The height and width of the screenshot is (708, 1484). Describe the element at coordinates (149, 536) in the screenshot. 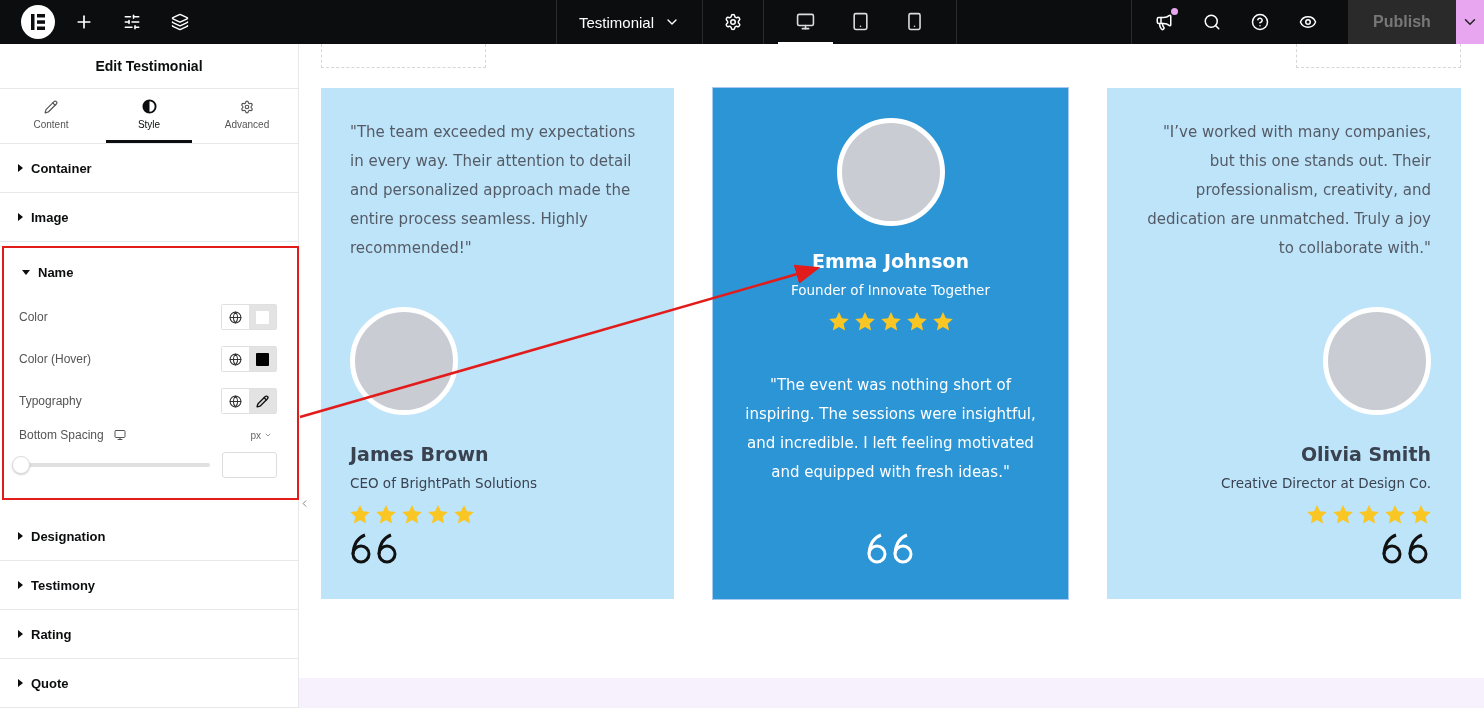

I see `section-header: Designation` at that location.